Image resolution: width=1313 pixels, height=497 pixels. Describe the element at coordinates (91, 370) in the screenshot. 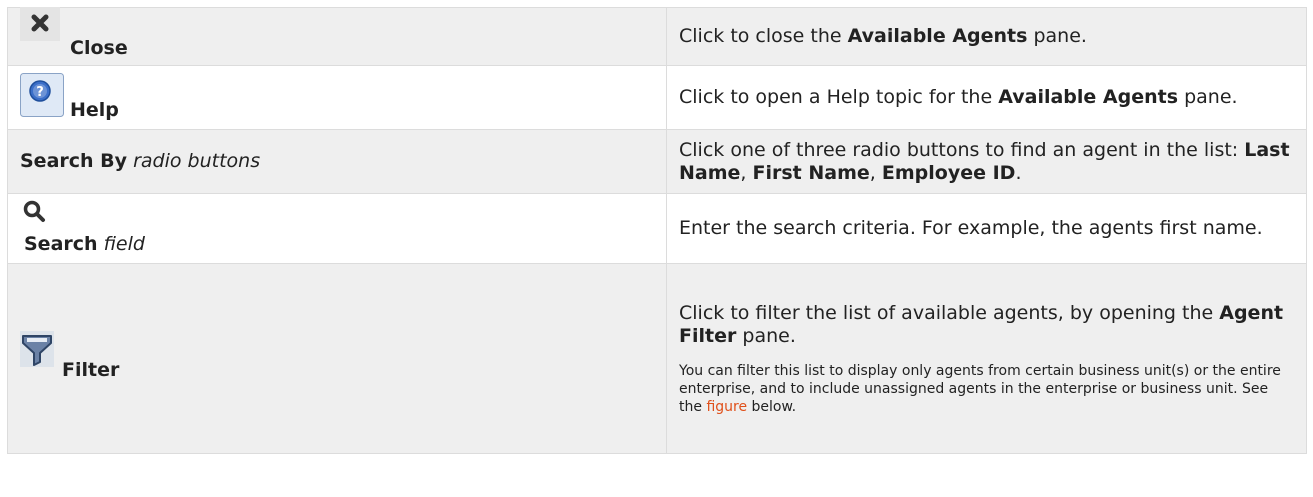

I see `control-label: Filter` at that location.